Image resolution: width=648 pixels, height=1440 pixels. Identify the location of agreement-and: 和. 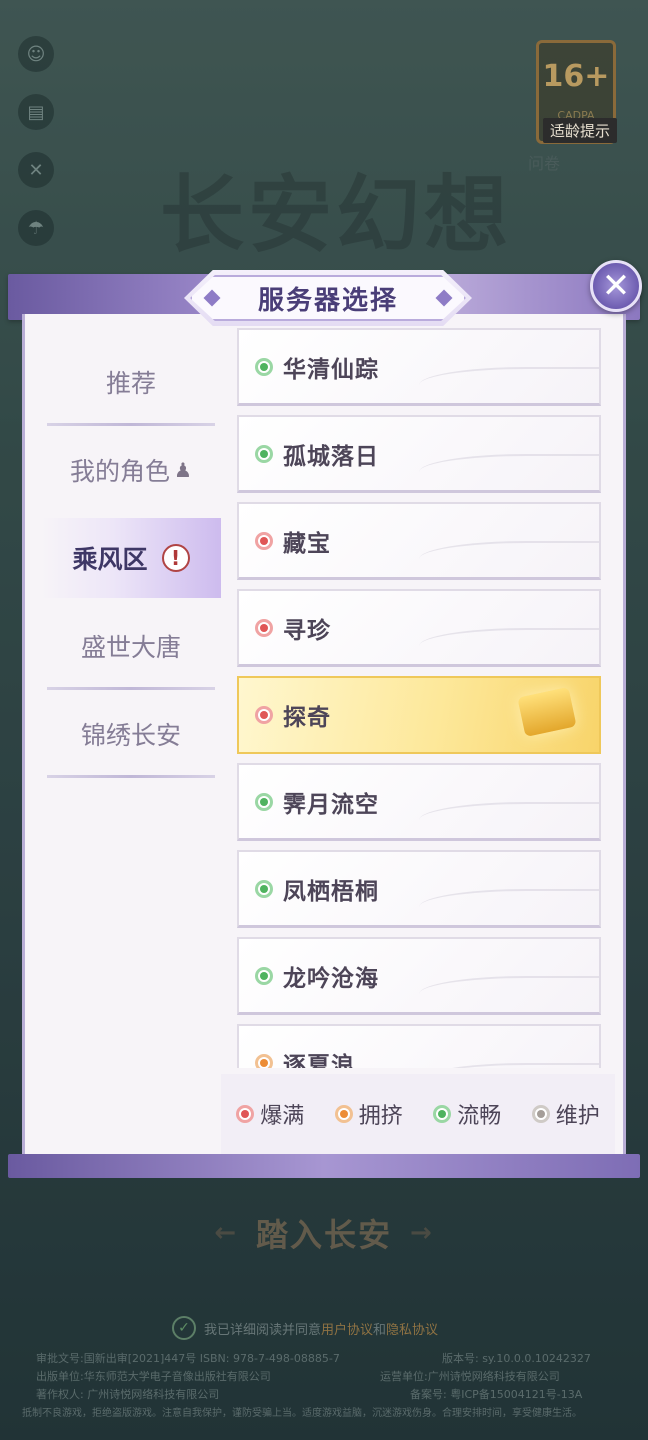
(380, 1330).